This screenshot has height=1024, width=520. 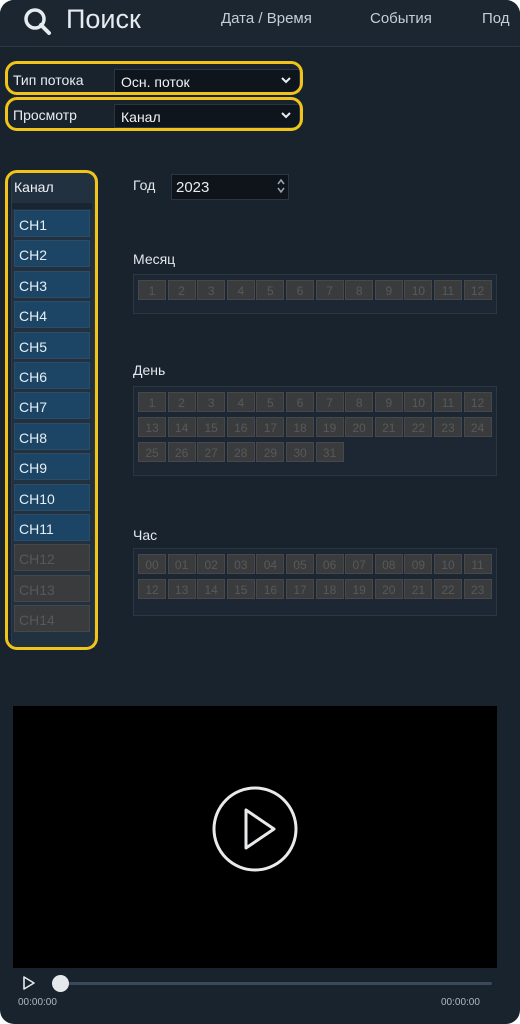 What do you see at coordinates (240, 402) in the screenshot?
I see `day-cell: 4` at bounding box center [240, 402].